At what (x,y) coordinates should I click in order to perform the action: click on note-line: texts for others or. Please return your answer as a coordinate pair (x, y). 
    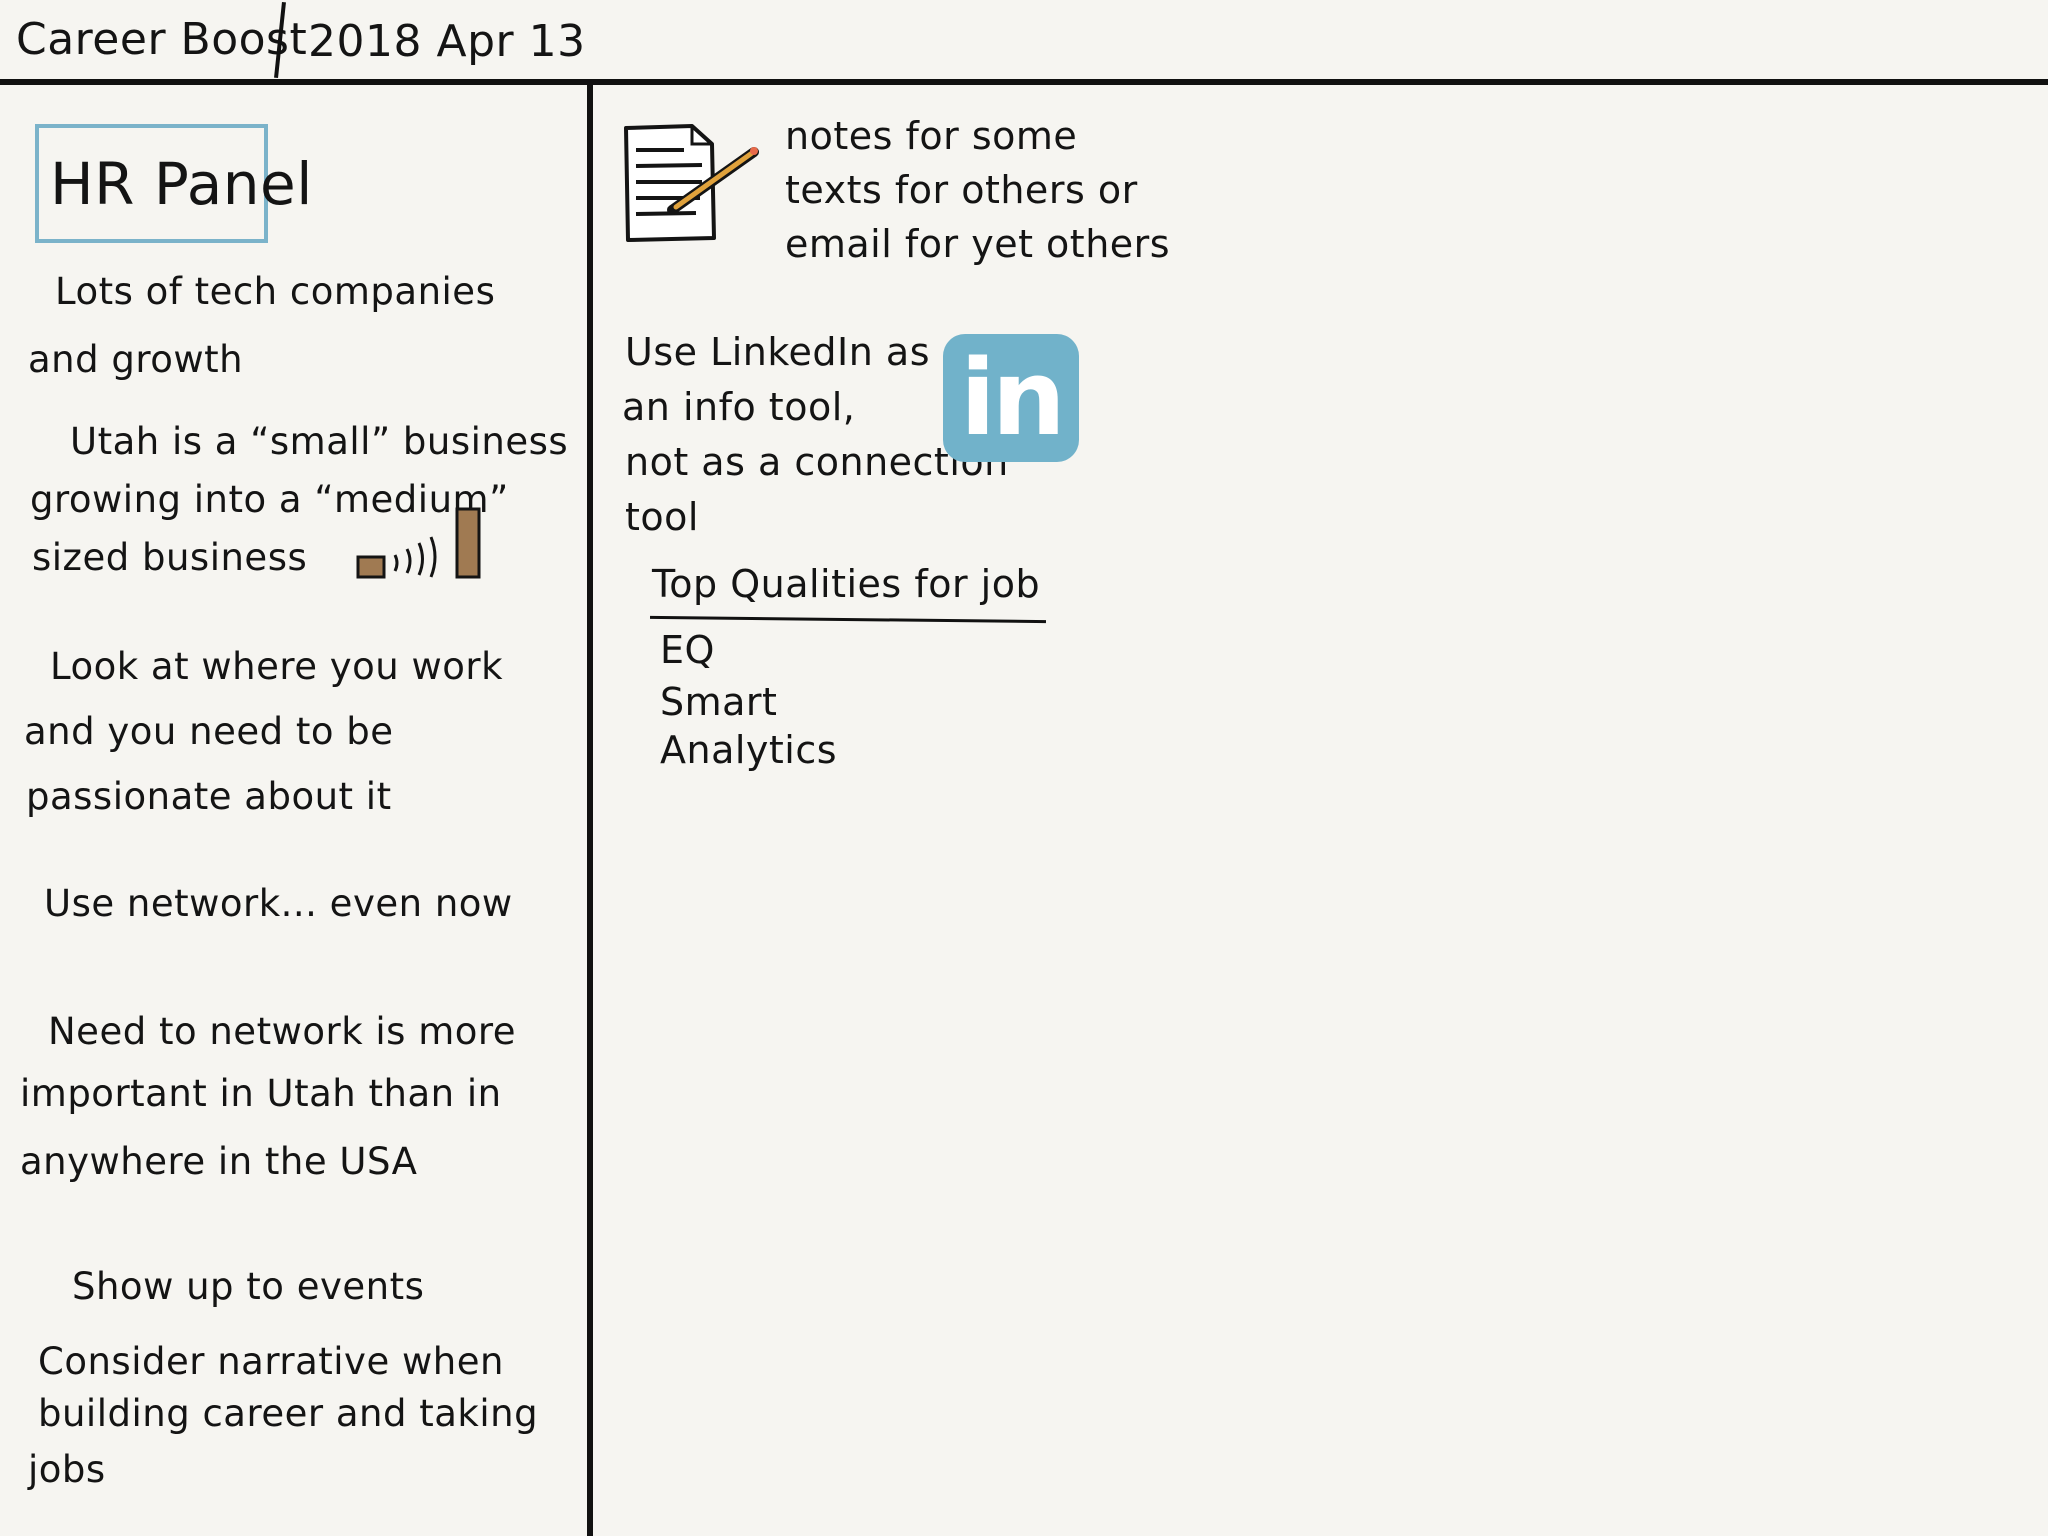
    Looking at the image, I should click on (961, 190).